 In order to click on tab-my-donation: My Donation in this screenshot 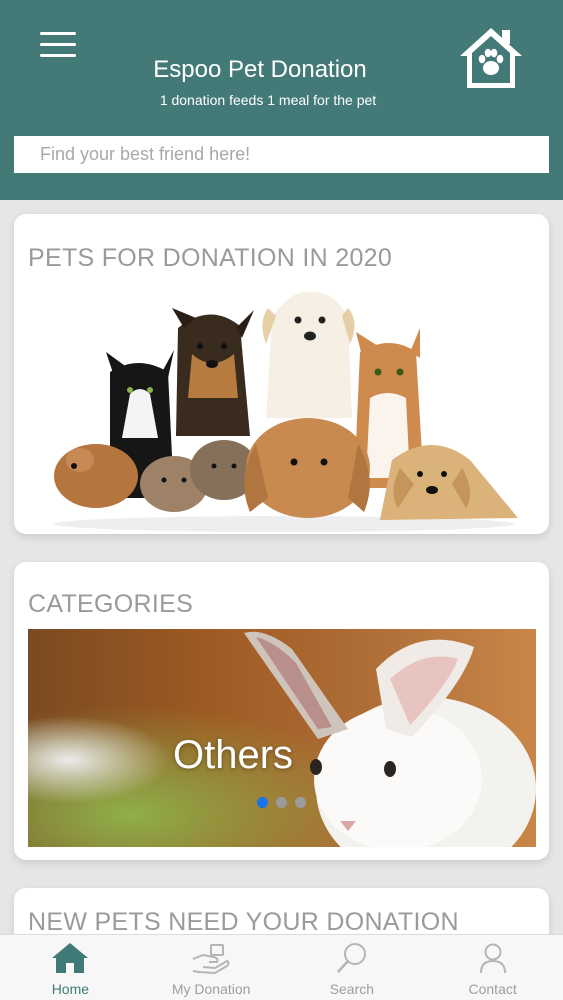, I will do `click(211, 967)`.